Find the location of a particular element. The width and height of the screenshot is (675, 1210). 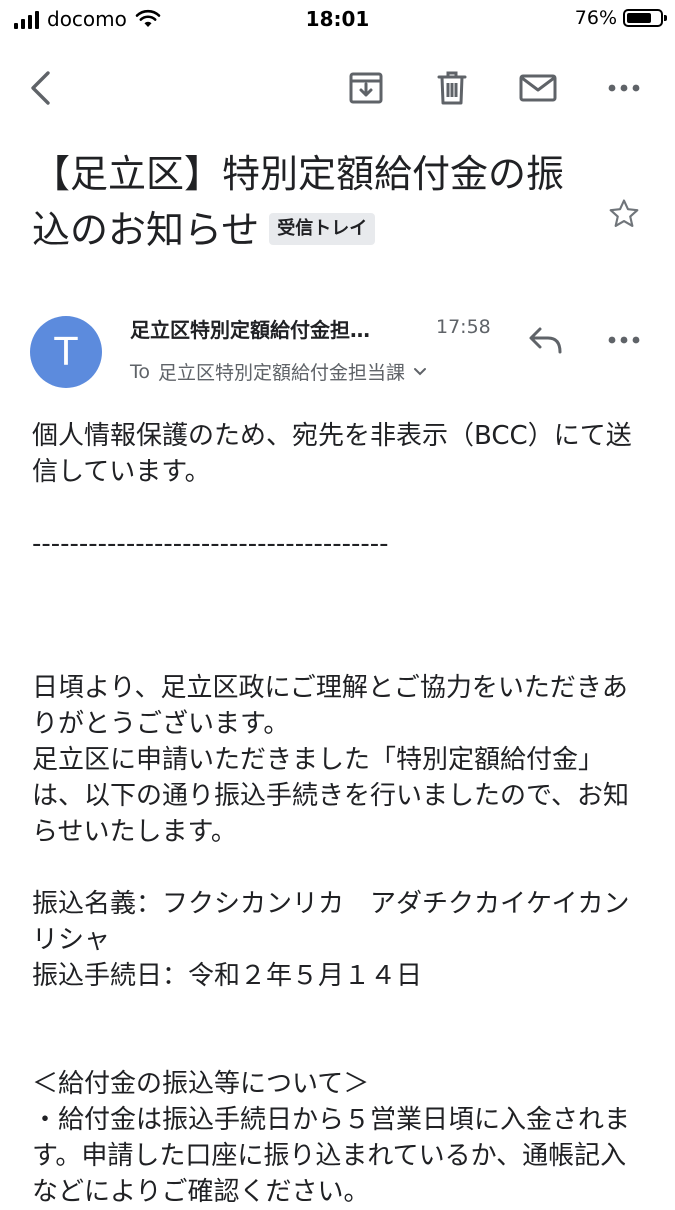

more-button is located at coordinates (624, 88).